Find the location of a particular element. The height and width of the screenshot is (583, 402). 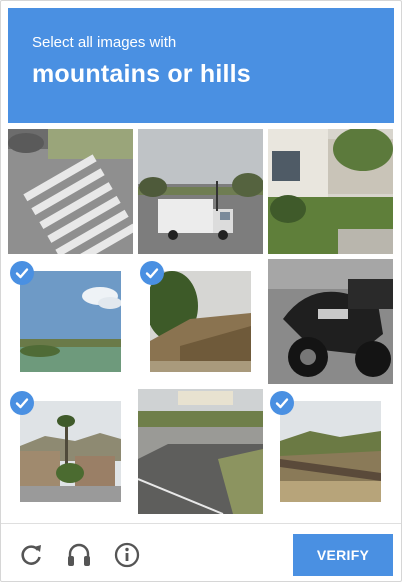

hill-fence-image is located at coordinates (330, 451).